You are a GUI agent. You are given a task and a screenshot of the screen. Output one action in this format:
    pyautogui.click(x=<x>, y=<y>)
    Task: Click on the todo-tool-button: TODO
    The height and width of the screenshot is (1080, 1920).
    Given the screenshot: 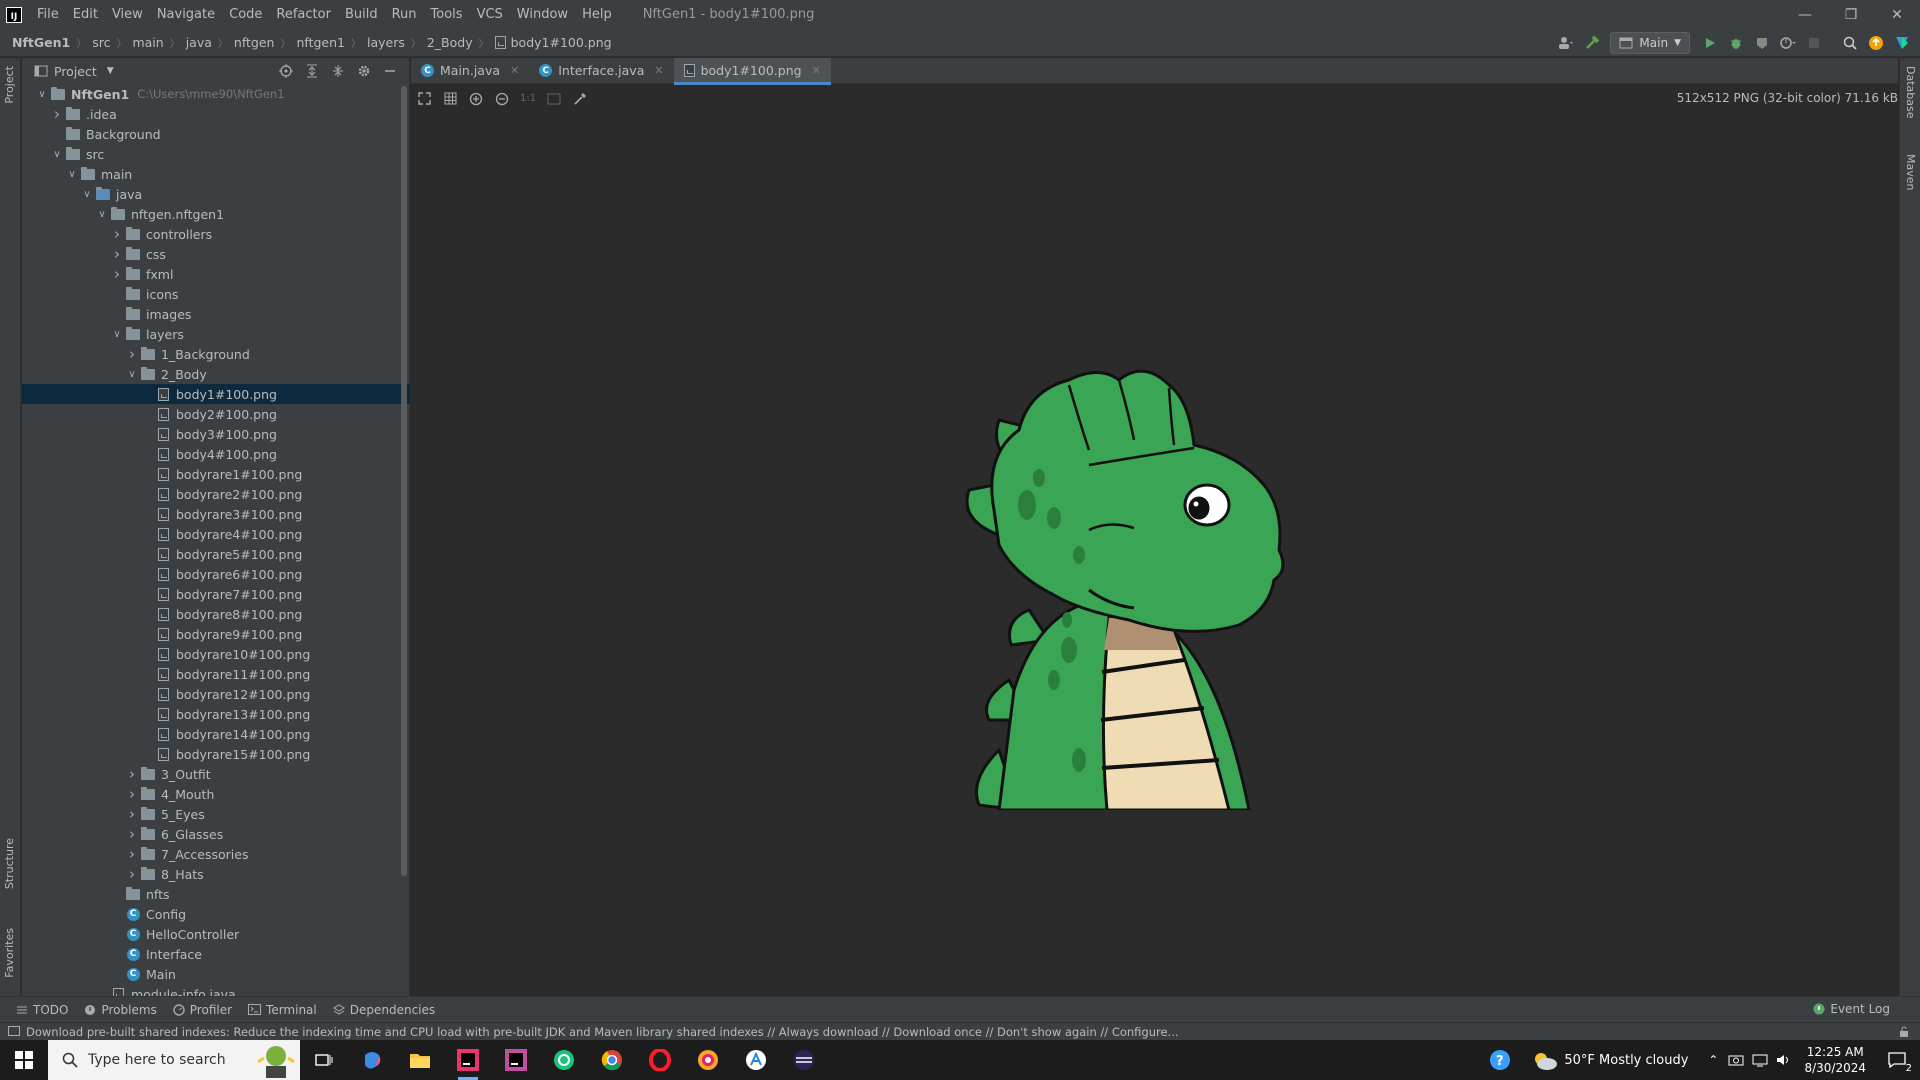 What is the action you would take?
    pyautogui.click(x=42, y=1010)
    